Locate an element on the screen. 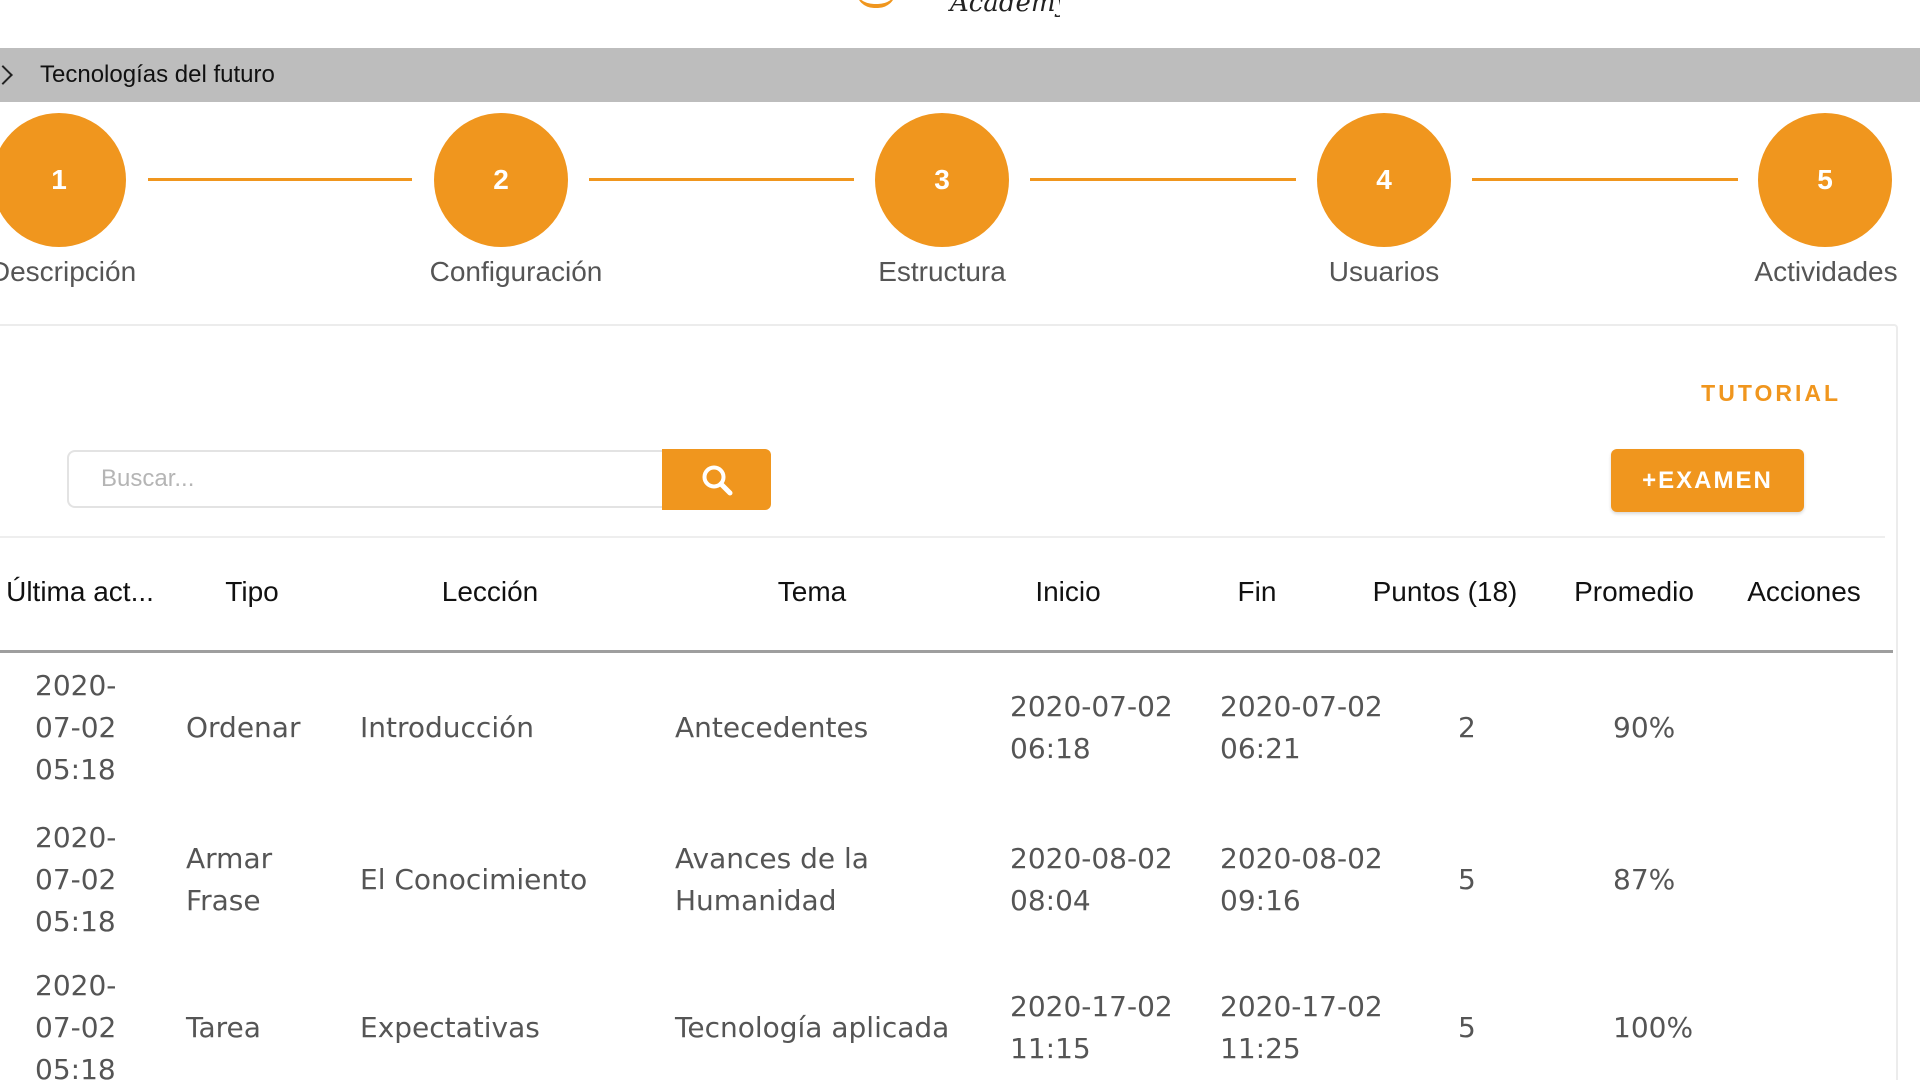 The height and width of the screenshot is (1080, 1920). cell-tipo: Armar Frase is located at coordinates (229, 880).